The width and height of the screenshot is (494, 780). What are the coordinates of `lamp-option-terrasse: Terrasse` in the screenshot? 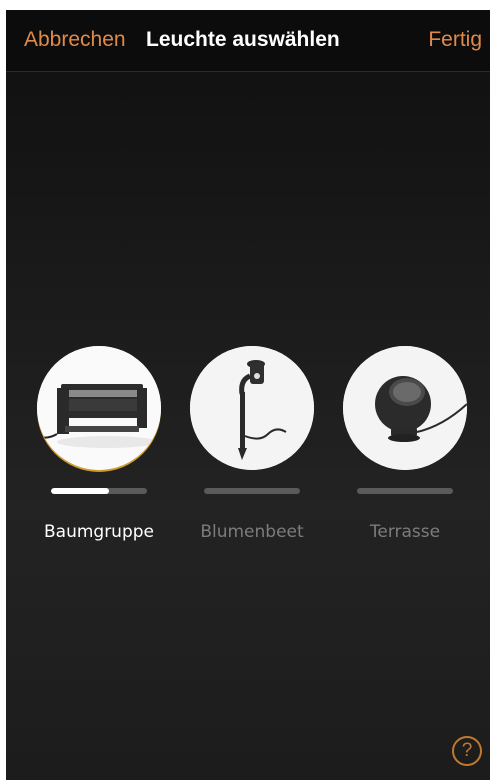 It's located at (405, 444).